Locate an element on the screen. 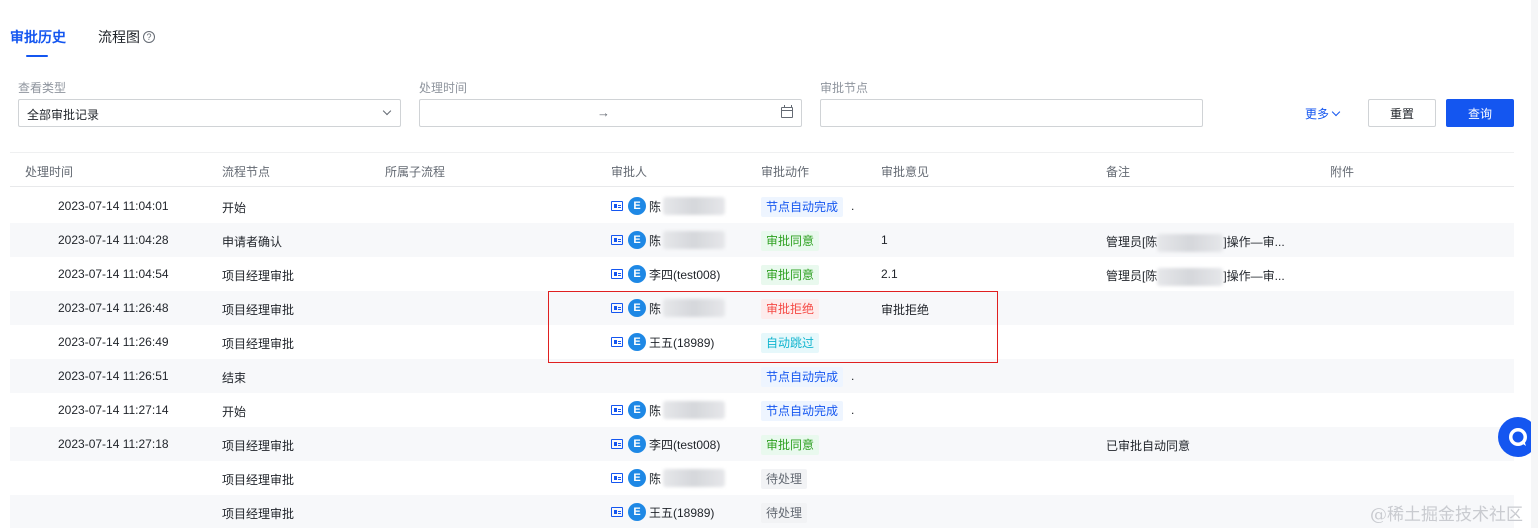  approver-cell: E 王五(18989) is located at coordinates (662, 342).